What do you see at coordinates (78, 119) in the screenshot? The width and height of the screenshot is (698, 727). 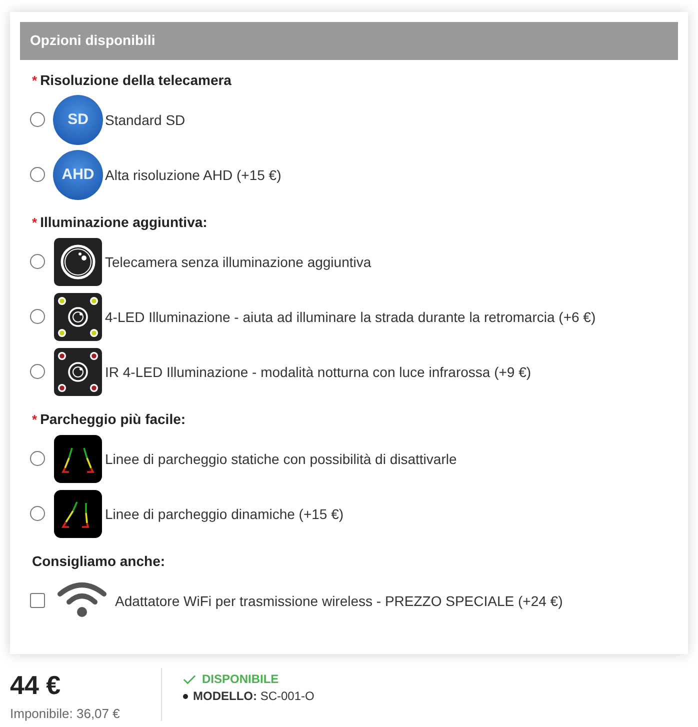 I see `resolution-badge: SD` at bounding box center [78, 119].